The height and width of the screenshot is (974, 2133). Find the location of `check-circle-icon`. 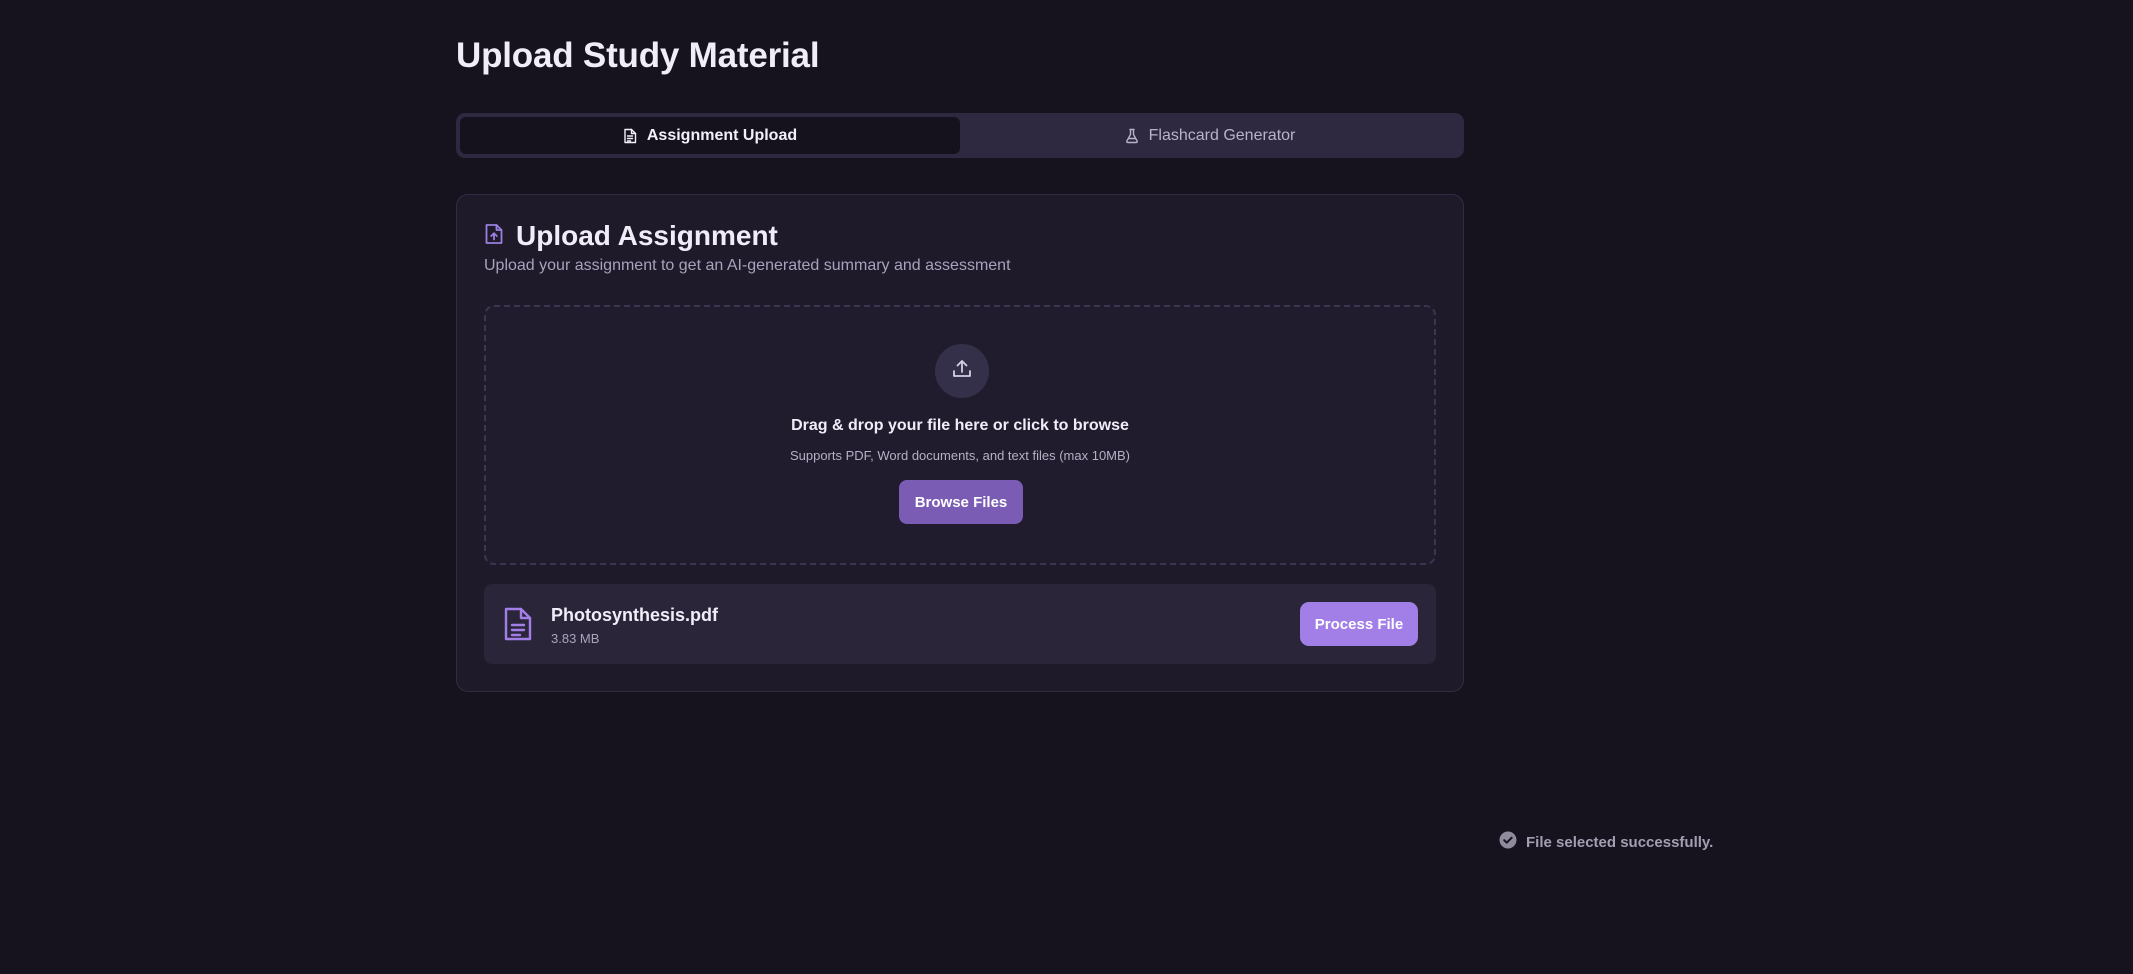

check-circle-icon is located at coordinates (1508, 842).